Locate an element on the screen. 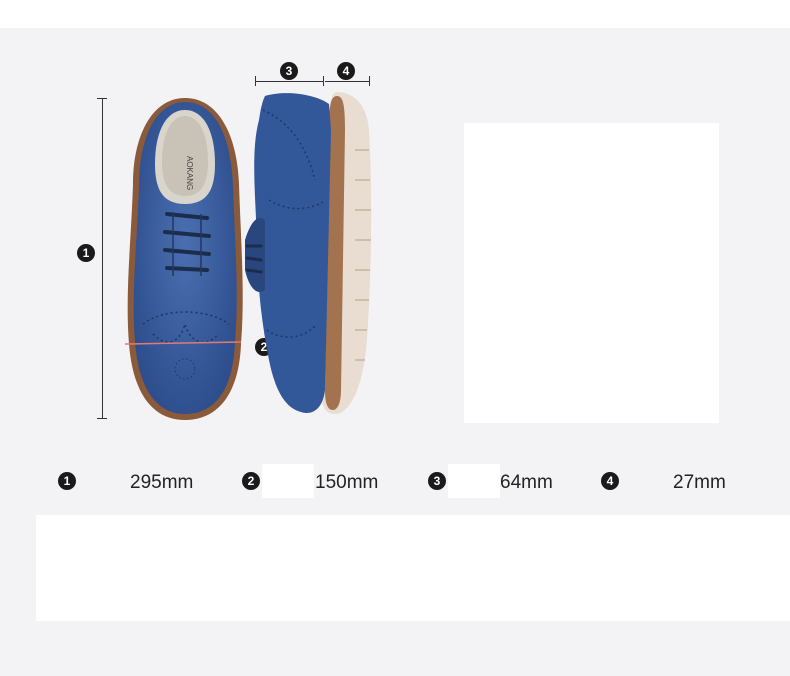 Image resolution: width=790 pixels, height=676 pixels. width-label-mask is located at coordinates (288, 481).